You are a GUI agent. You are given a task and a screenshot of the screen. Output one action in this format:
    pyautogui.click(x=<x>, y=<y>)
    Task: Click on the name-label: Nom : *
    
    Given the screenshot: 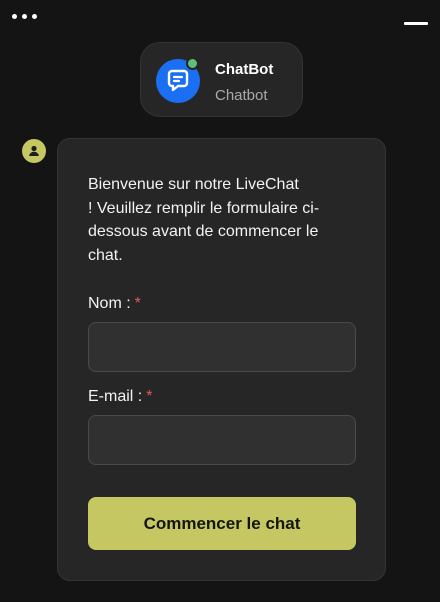 What is the action you would take?
    pyautogui.click(x=114, y=304)
    